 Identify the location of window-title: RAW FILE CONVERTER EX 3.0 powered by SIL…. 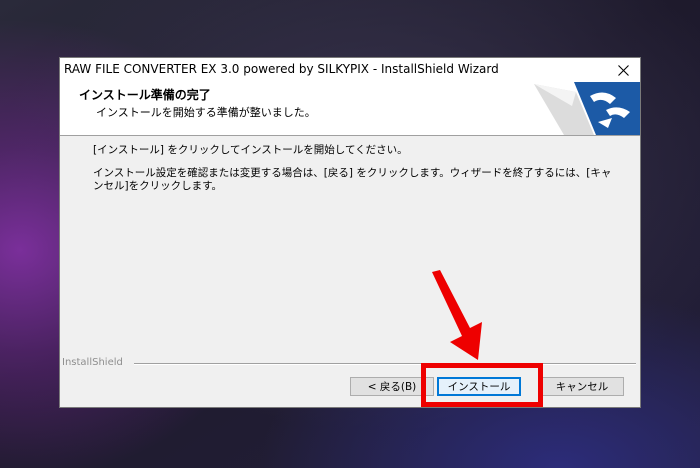
(281, 69).